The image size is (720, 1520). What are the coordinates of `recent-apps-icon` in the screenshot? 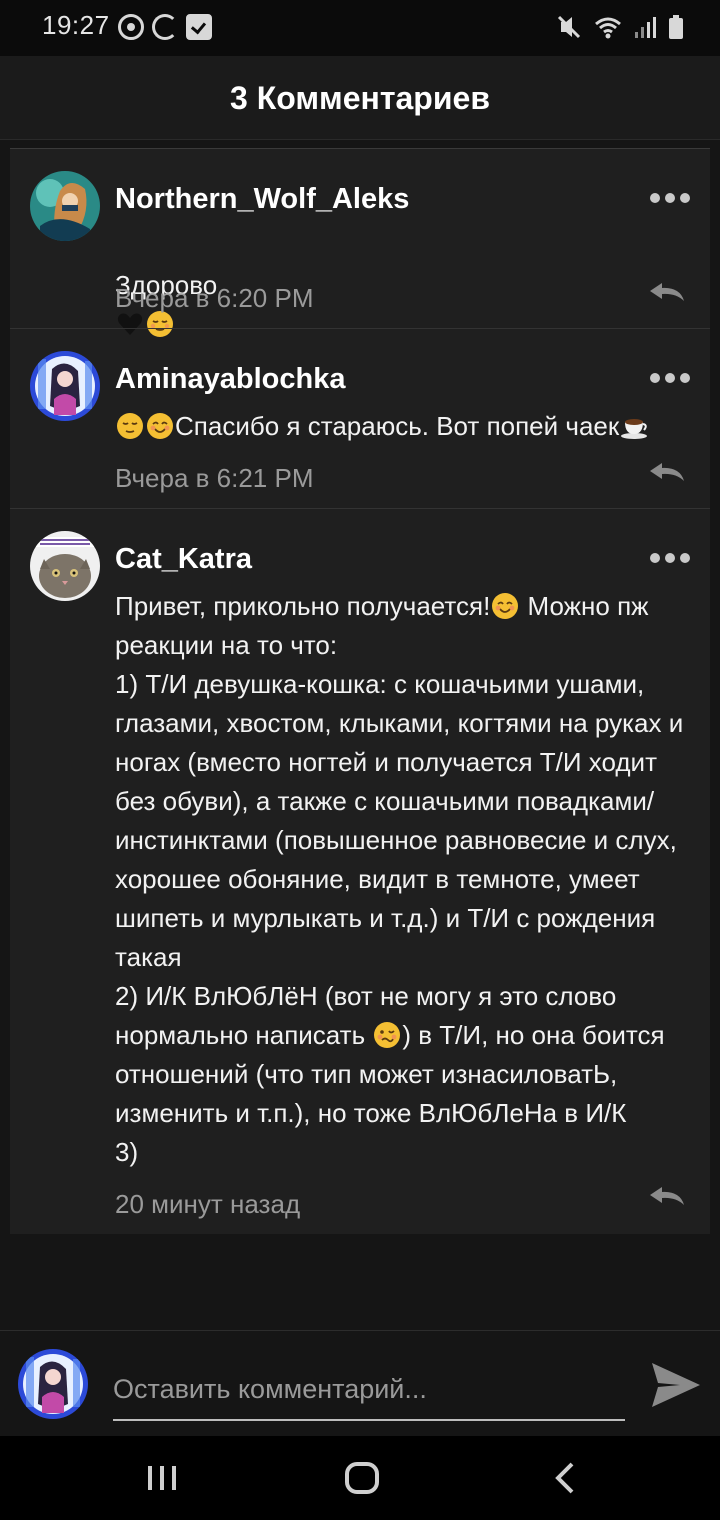 It's located at (162, 1478).